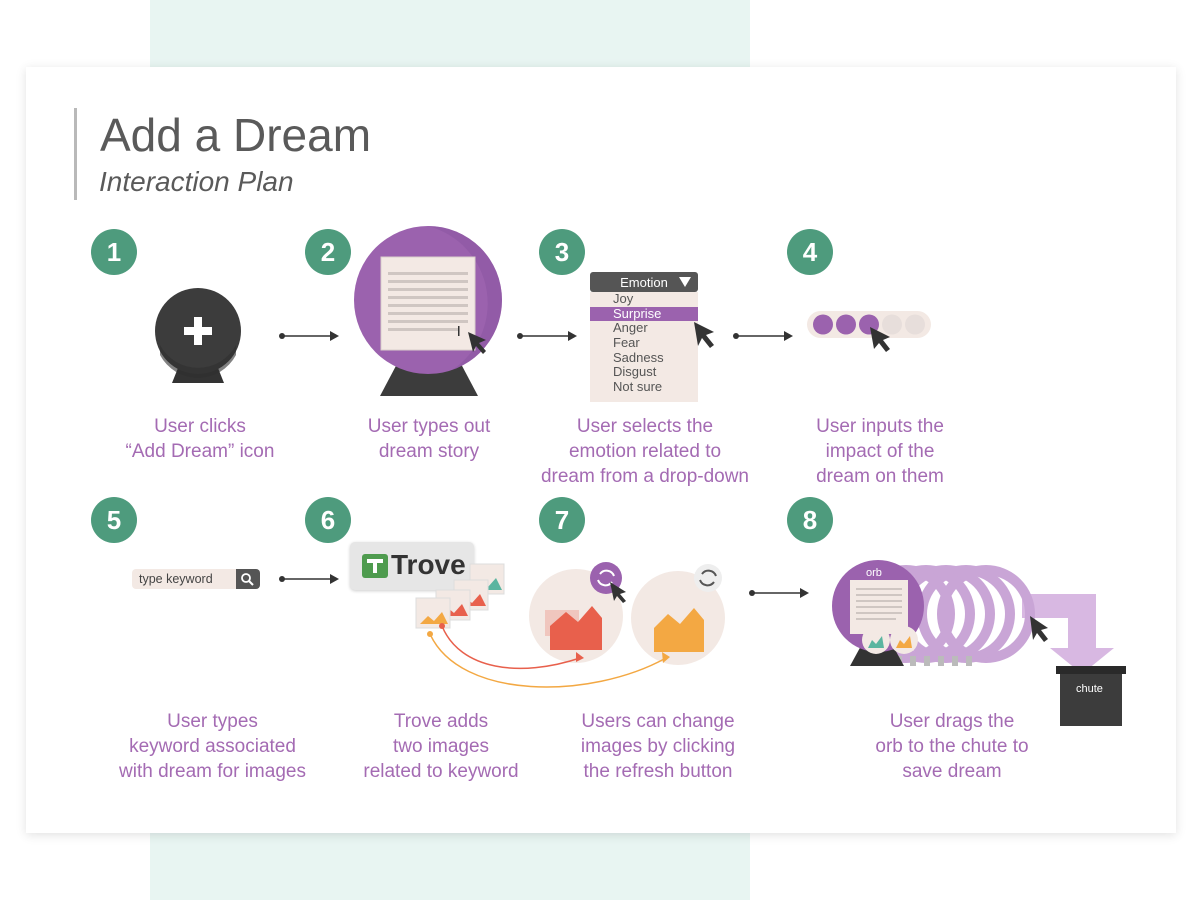 The width and height of the screenshot is (1200, 900). What do you see at coordinates (198, 335) in the screenshot?
I see `add-dream-icon` at bounding box center [198, 335].